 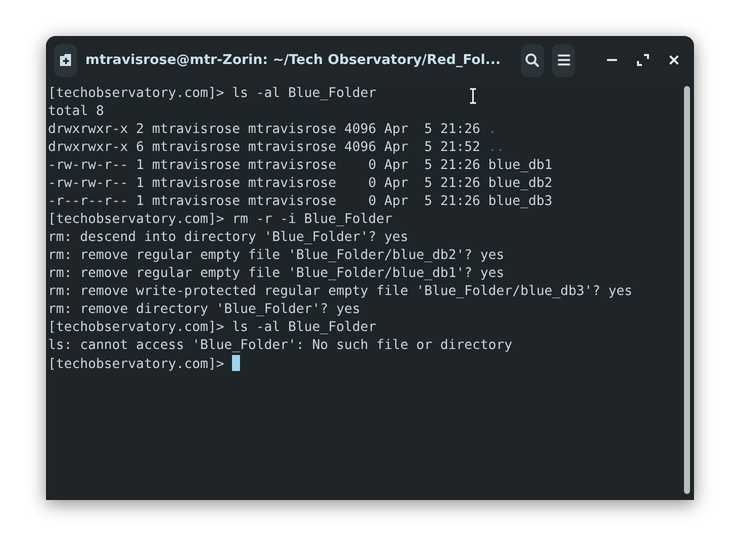 What do you see at coordinates (276, 274) in the screenshot?
I see `terminal-line: rm: remove regular empty file 'Blue_Folder/blue_db1'? yes` at bounding box center [276, 274].